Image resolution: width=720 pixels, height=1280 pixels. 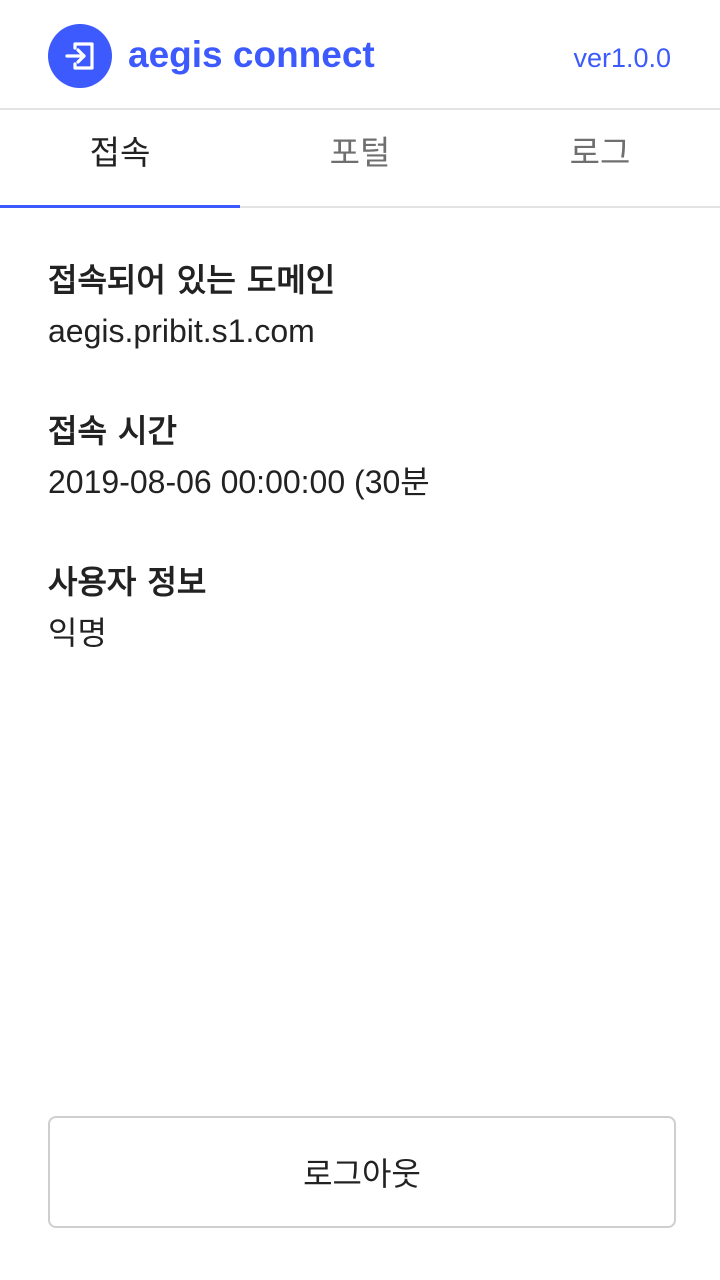 What do you see at coordinates (362, 1172) in the screenshot?
I see `logout-button: 로그아웃` at bounding box center [362, 1172].